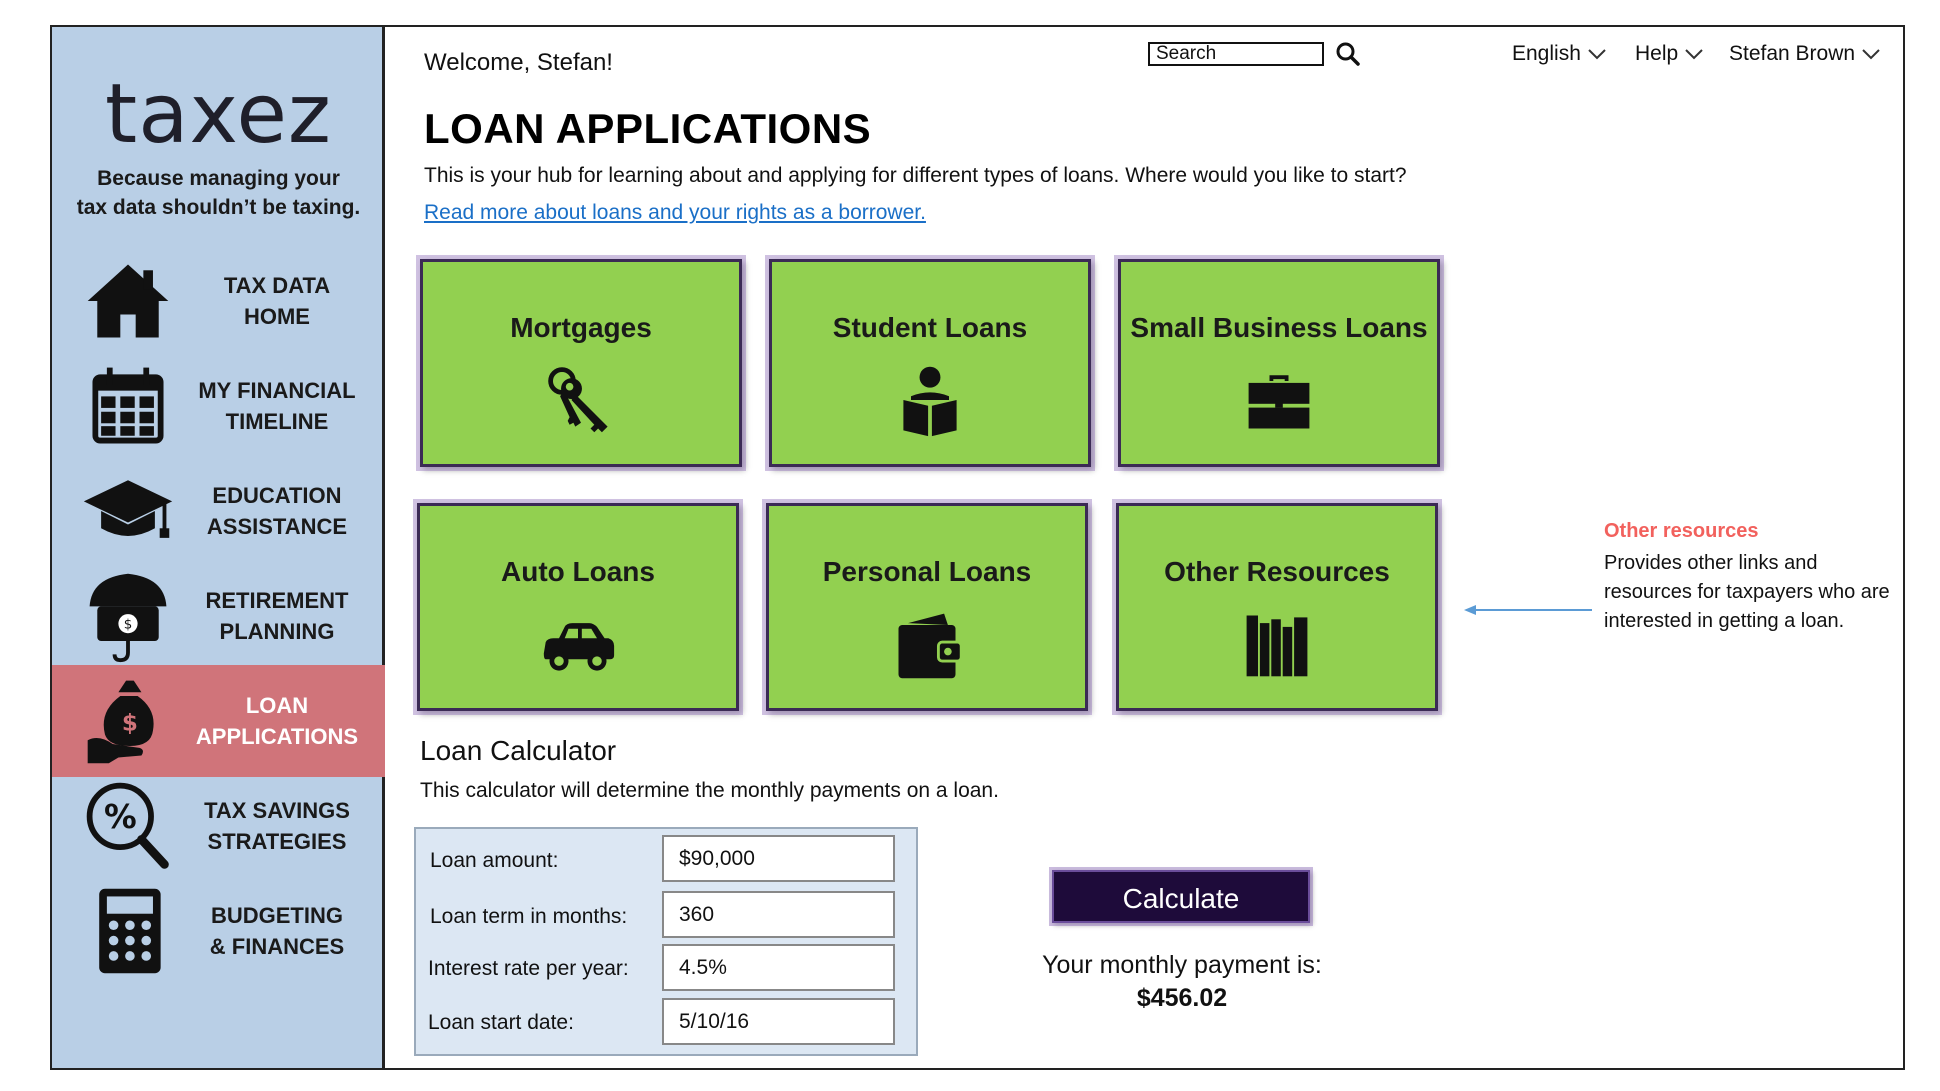 The image size is (1940, 1091). I want to click on sidebar-item-label: TAX DATA HOME, so click(277, 301).